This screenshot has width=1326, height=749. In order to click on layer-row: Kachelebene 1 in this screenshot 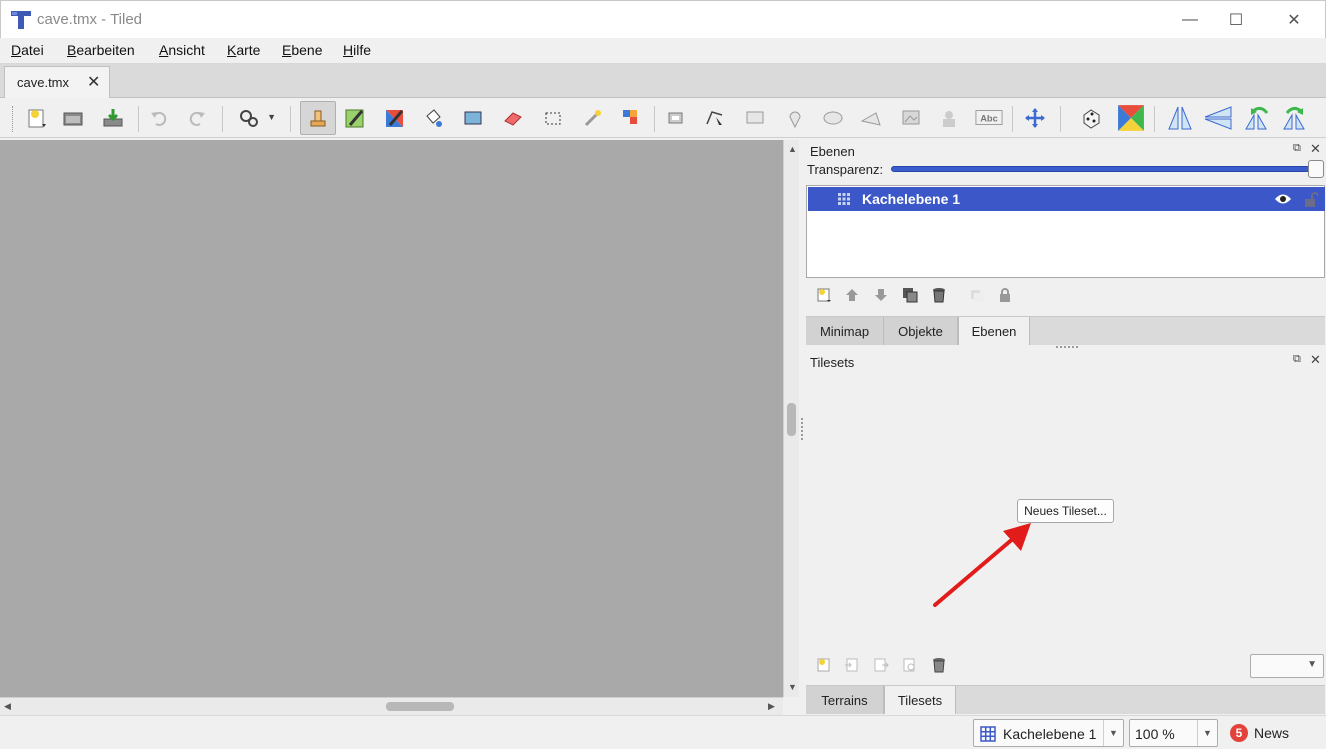, I will do `click(1066, 199)`.